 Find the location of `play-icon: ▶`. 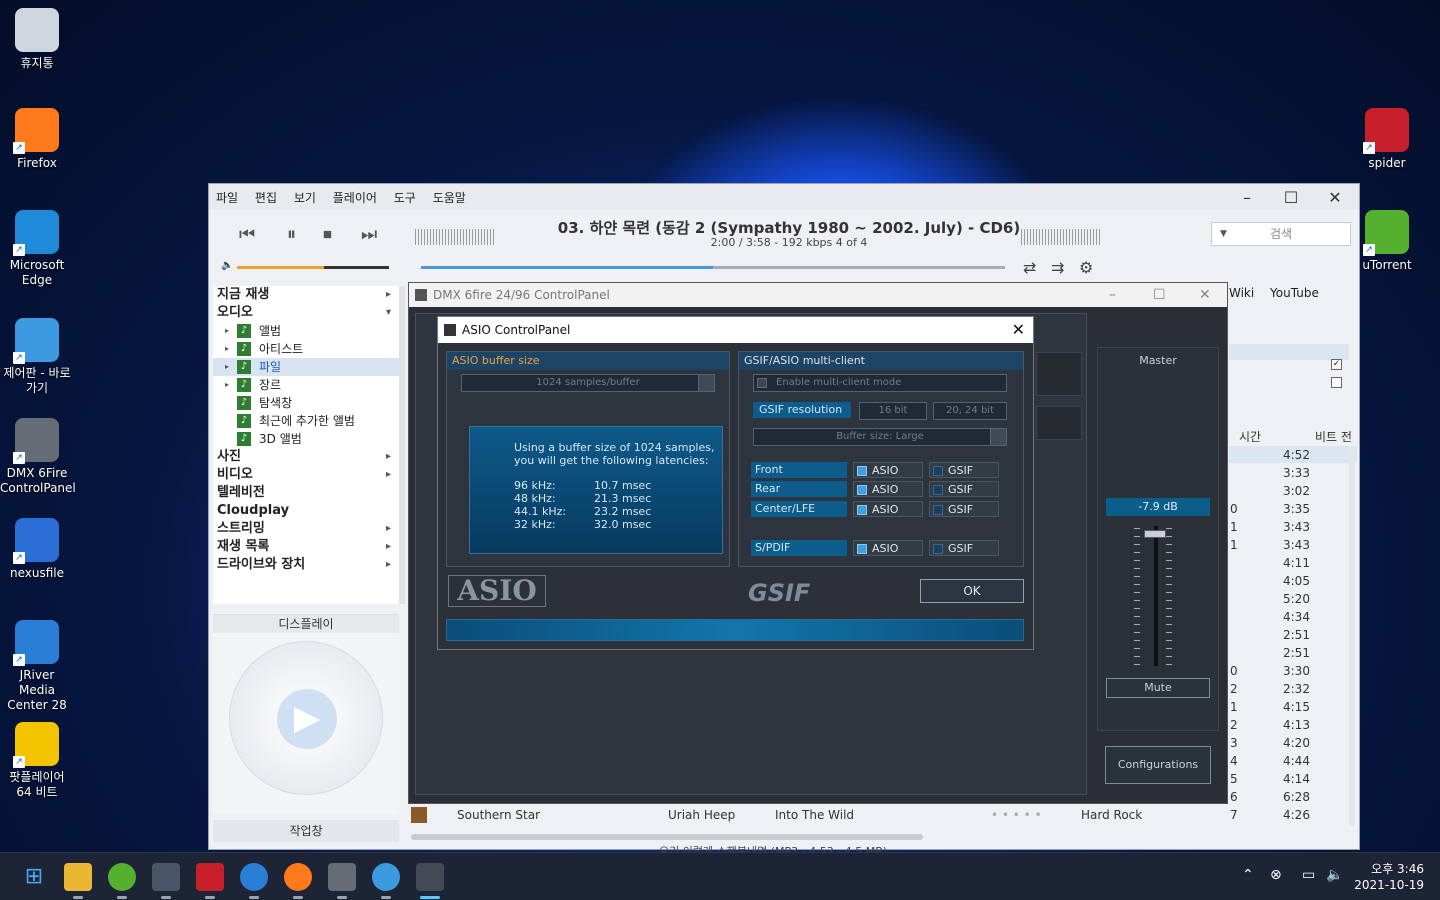

play-icon: ▶ is located at coordinates (307, 719).